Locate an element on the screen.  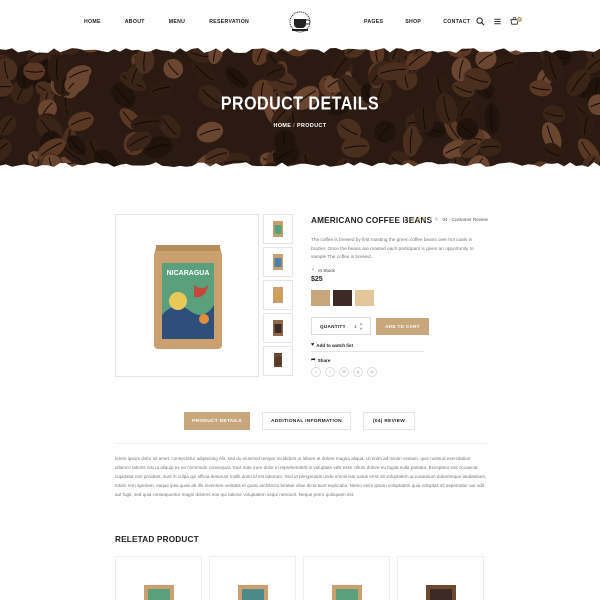
coffee-bag-image: NICARAGUA is located at coordinates (188, 297).